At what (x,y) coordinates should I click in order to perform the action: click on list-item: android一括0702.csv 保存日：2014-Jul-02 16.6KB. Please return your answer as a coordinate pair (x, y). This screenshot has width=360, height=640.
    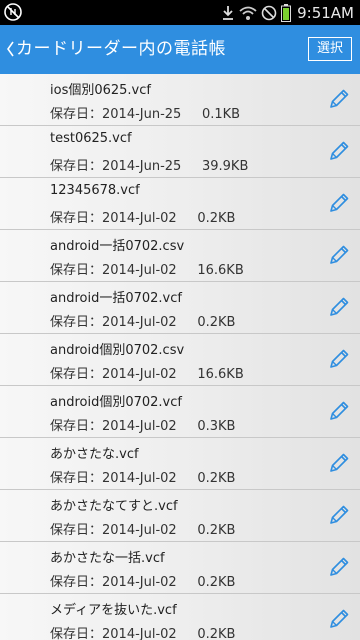
    Looking at the image, I should click on (180, 256).